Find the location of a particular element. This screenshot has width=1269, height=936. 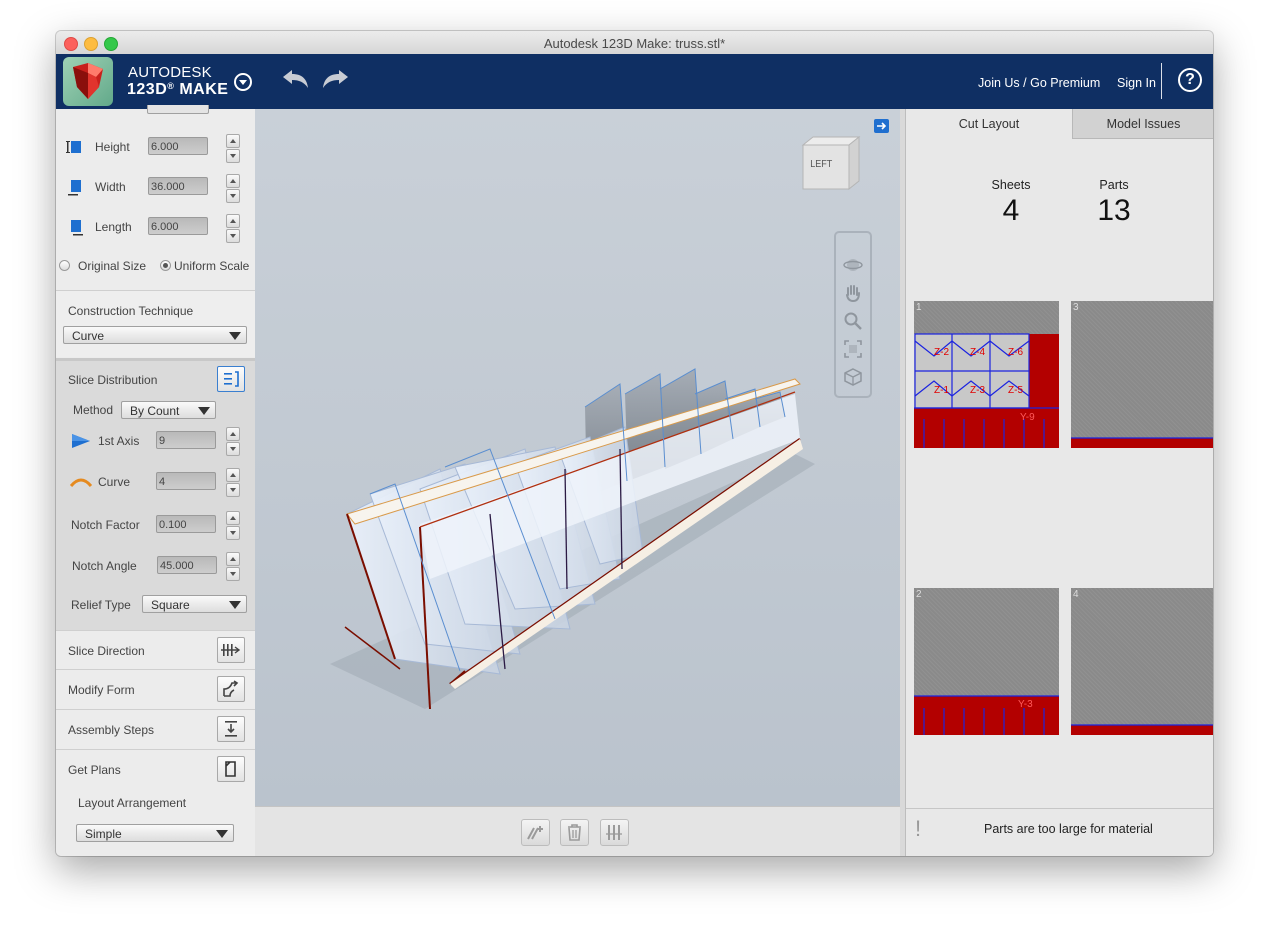

curve-down-arrow-icon is located at coordinates (233, 490).